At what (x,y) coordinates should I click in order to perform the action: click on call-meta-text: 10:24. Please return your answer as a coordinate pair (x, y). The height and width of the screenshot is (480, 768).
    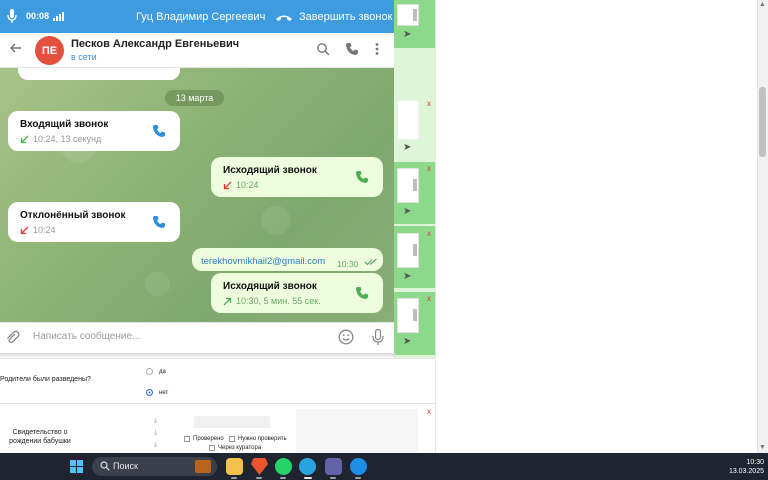
    Looking at the image, I should click on (247, 185).